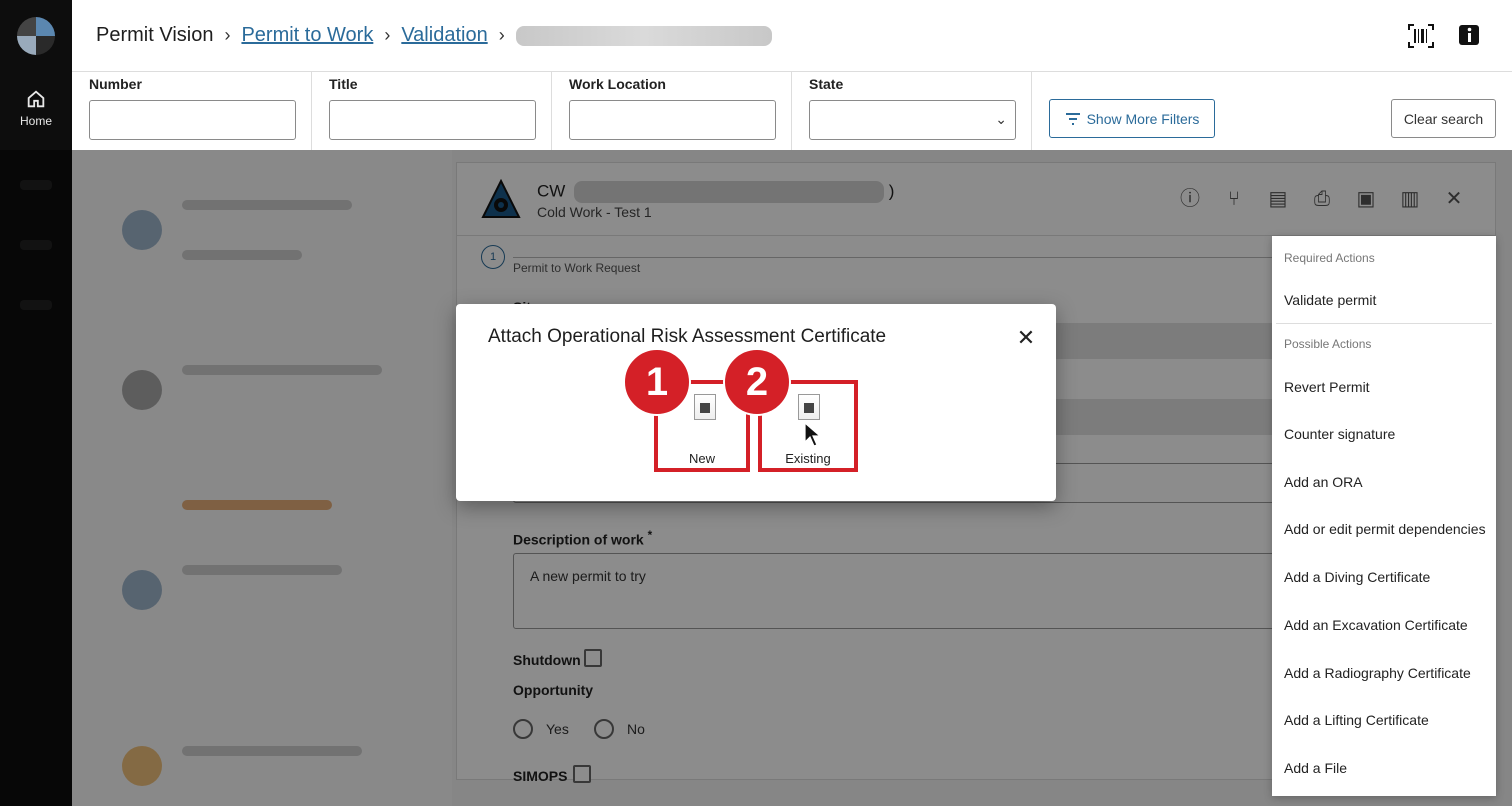 Image resolution: width=1512 pixels, height=806 pixels. Describe the element at coordinates (808, 458) in the screenshot. I see `existing-option-label: Existing` at that location.